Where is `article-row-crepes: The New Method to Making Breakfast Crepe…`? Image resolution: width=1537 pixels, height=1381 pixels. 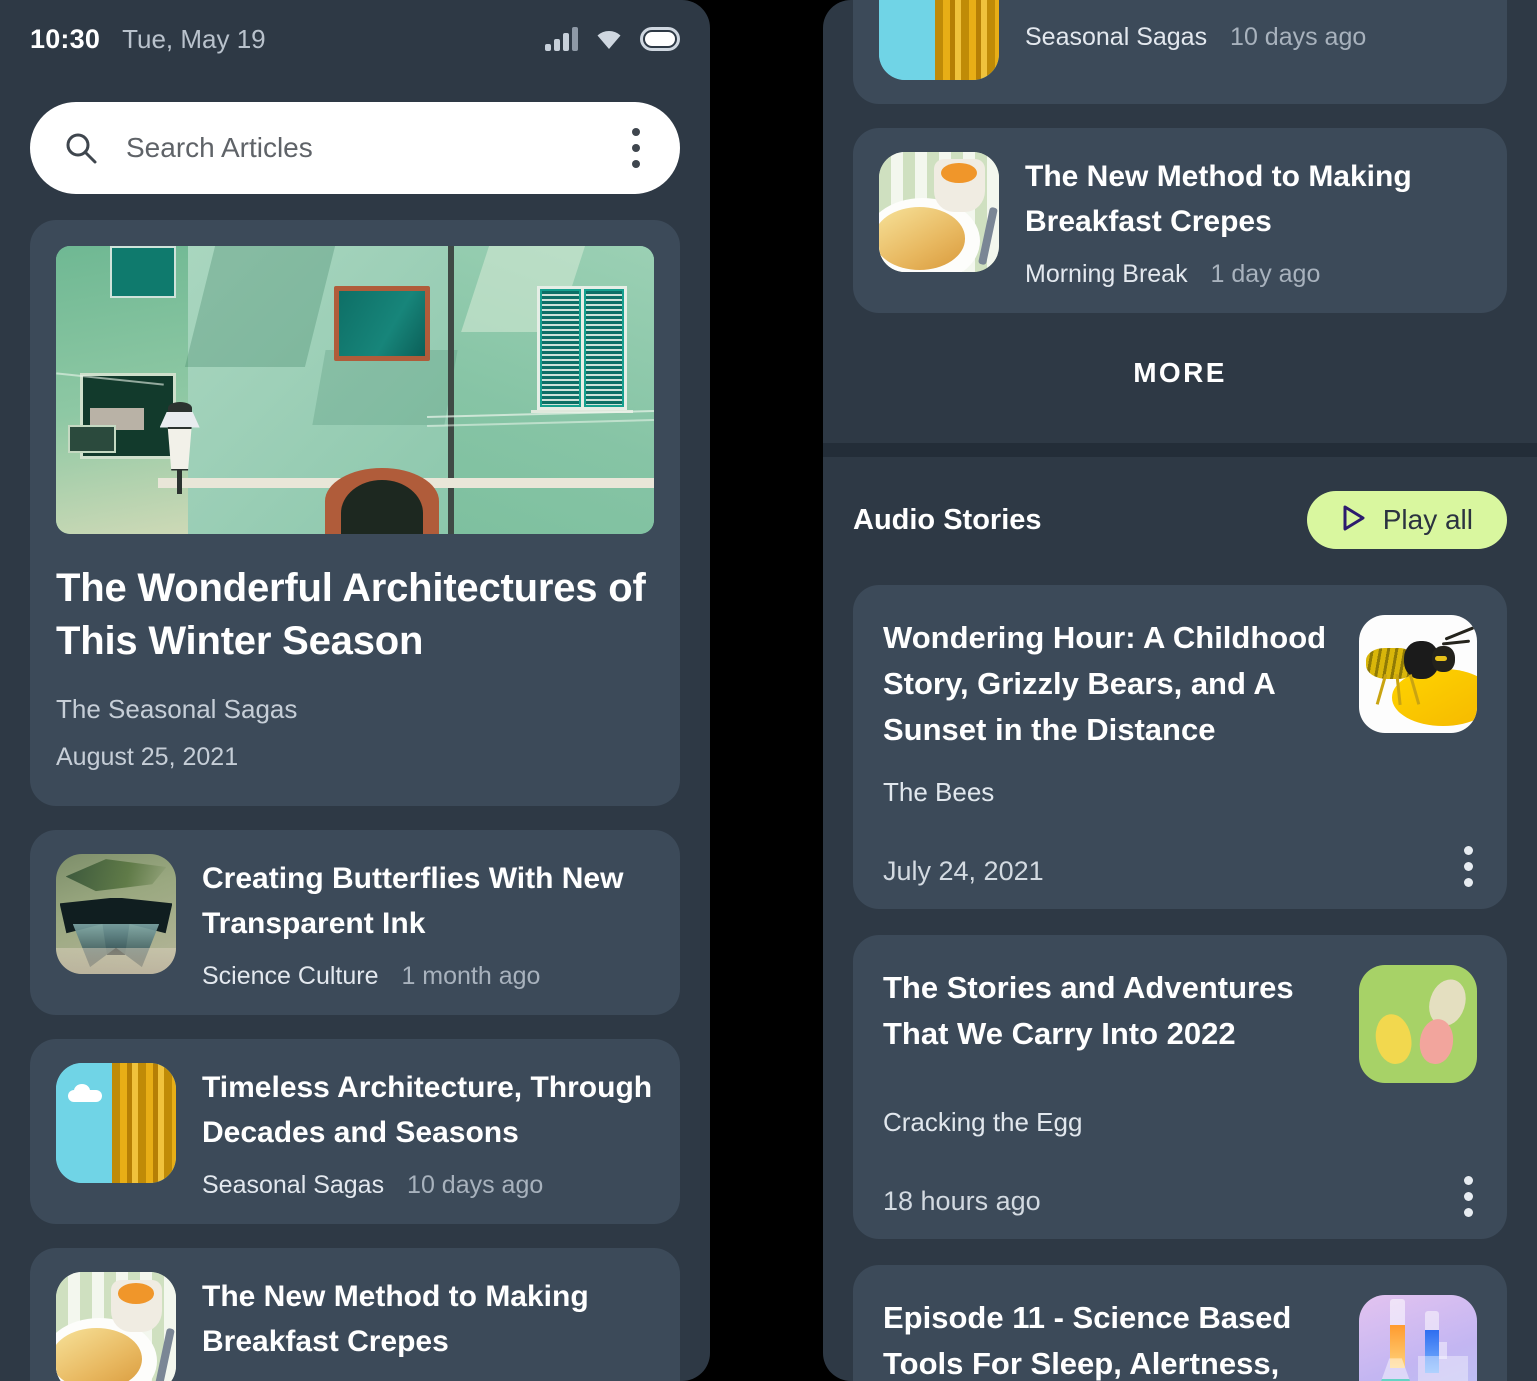 article-row-crepes: The New Method to Making Breakfast Crepe… is located at coordinates (1180, 220).